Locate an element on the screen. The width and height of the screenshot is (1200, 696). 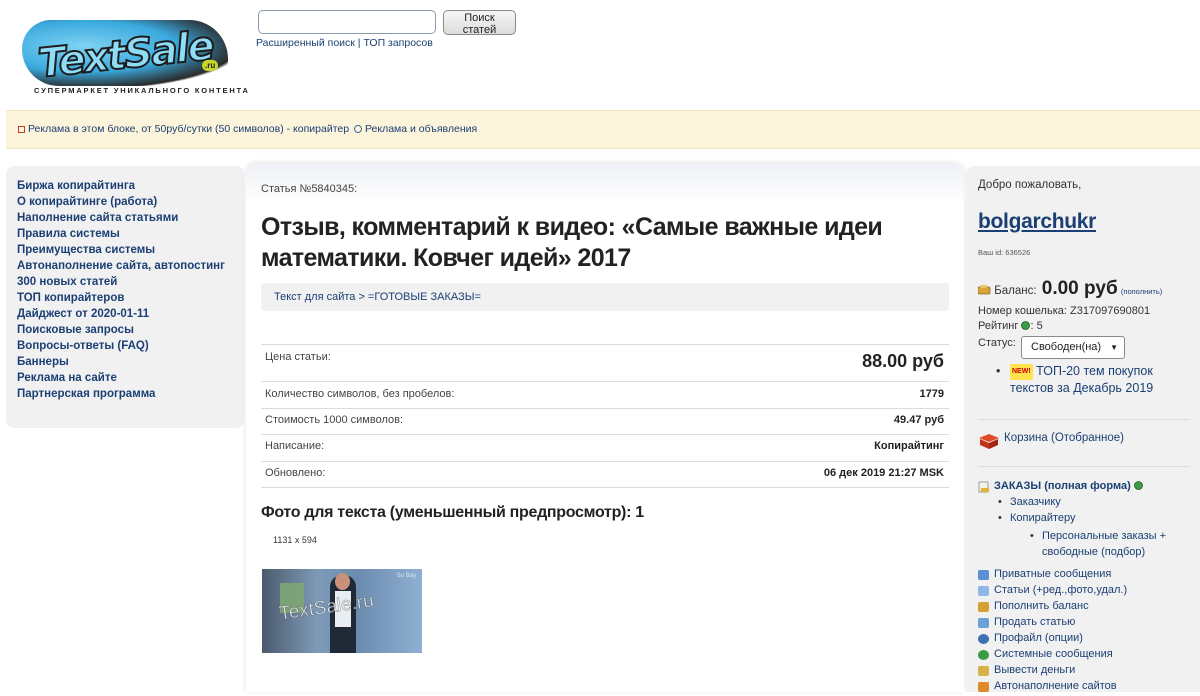
breadcrumb: Текст для сайта > =ГОТОВЫЕ ЗАКАЗЫ= is located at coordinates (605, 297).